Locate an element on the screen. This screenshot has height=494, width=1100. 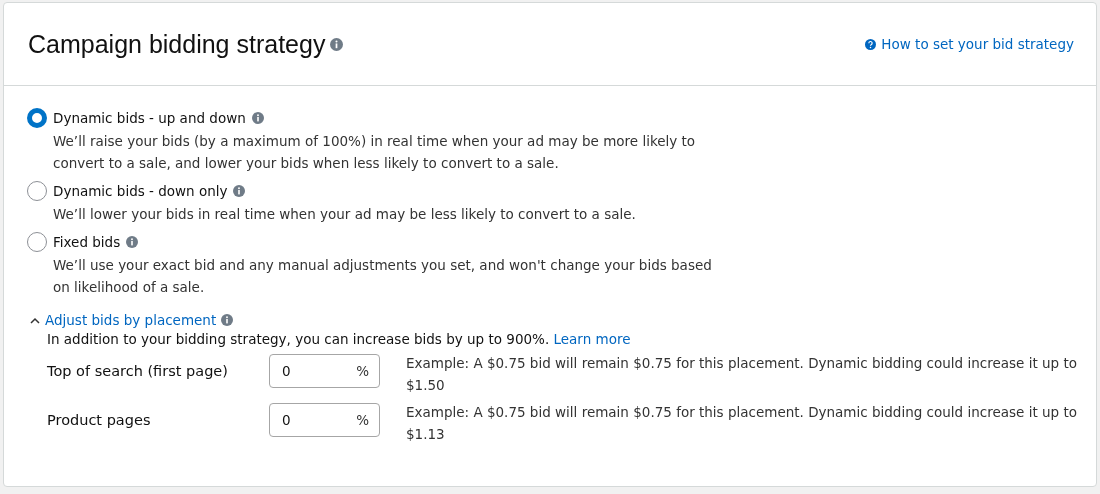
option-description: We’ll raise your bids (by a maximum of 100%) in real time when your ad may be more likely to convert to a sale, and lower your bids when less likely to convert to a sale. is located at coordinates (375, 152).